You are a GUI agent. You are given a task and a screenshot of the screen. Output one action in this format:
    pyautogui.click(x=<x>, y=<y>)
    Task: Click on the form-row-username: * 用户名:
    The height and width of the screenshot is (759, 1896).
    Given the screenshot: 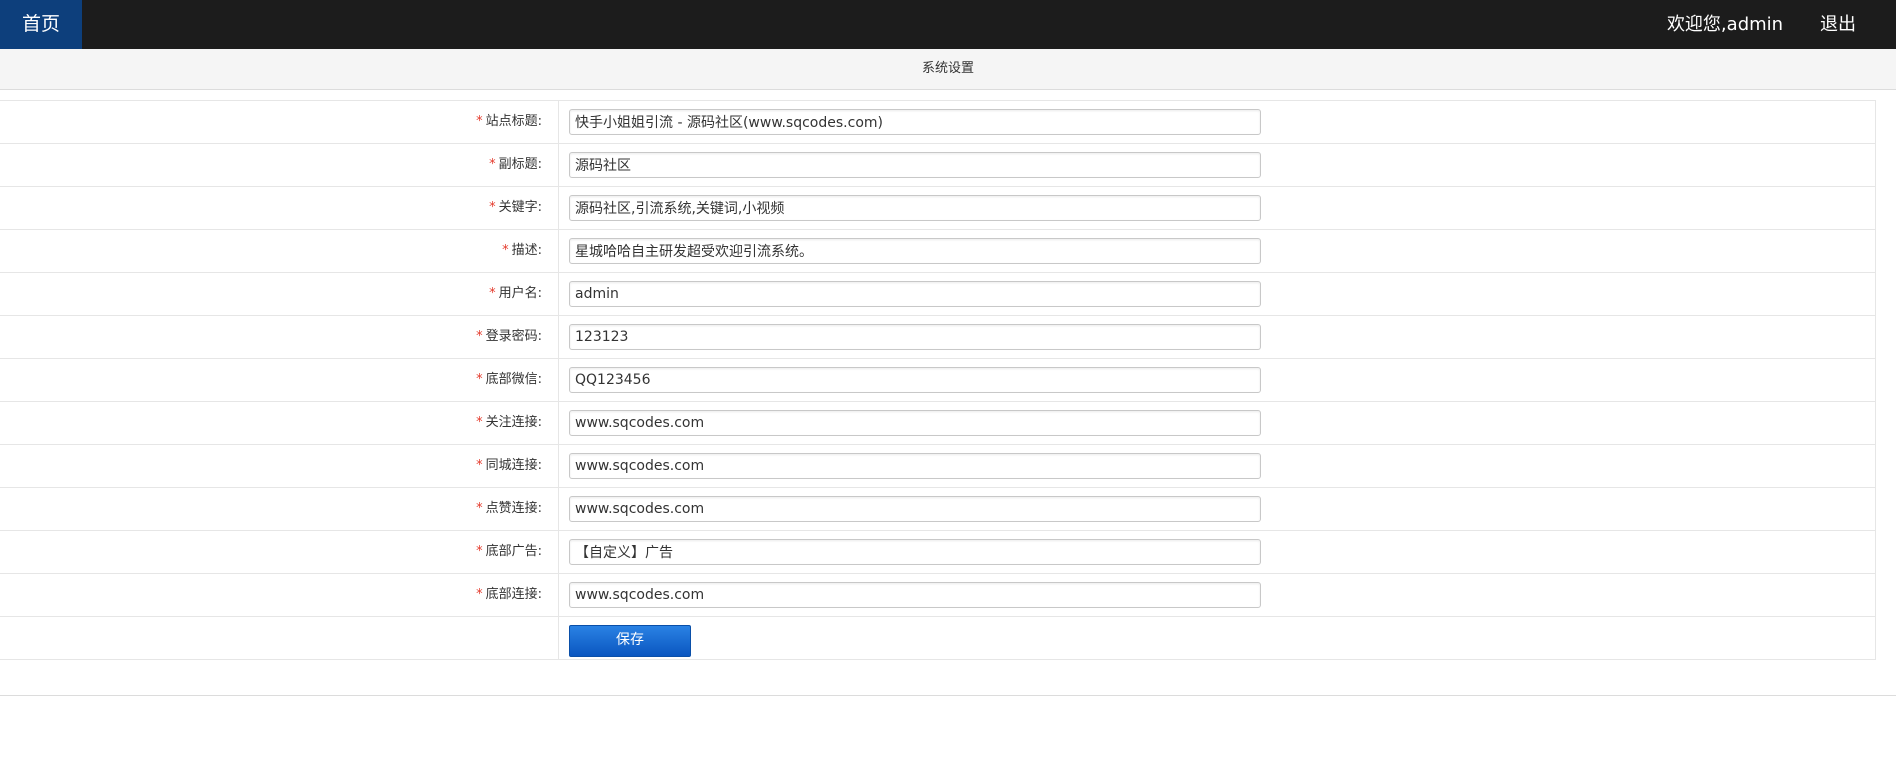 What is the action you would take?
    pyautogui.click(x=937, y=294)
    